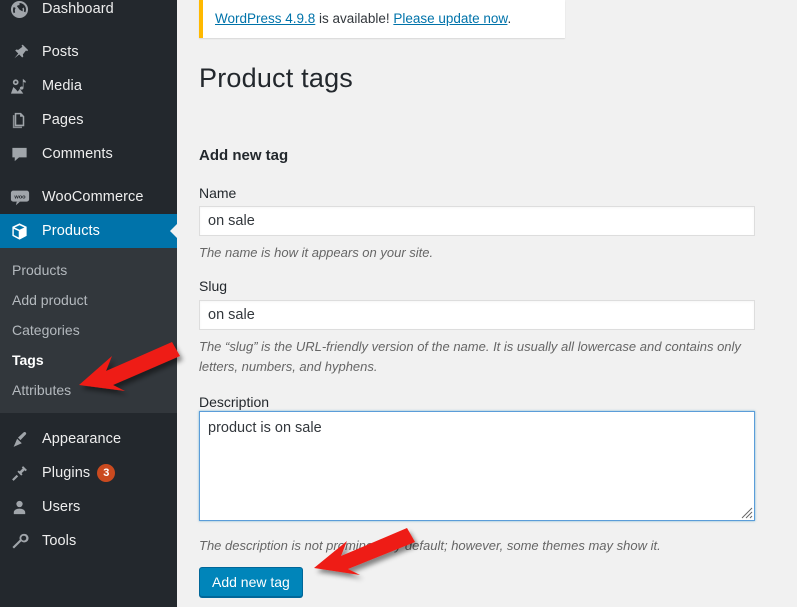 The image size is (797, 607). I want to click on sidebar-item-media: Media, so click(88, 86).